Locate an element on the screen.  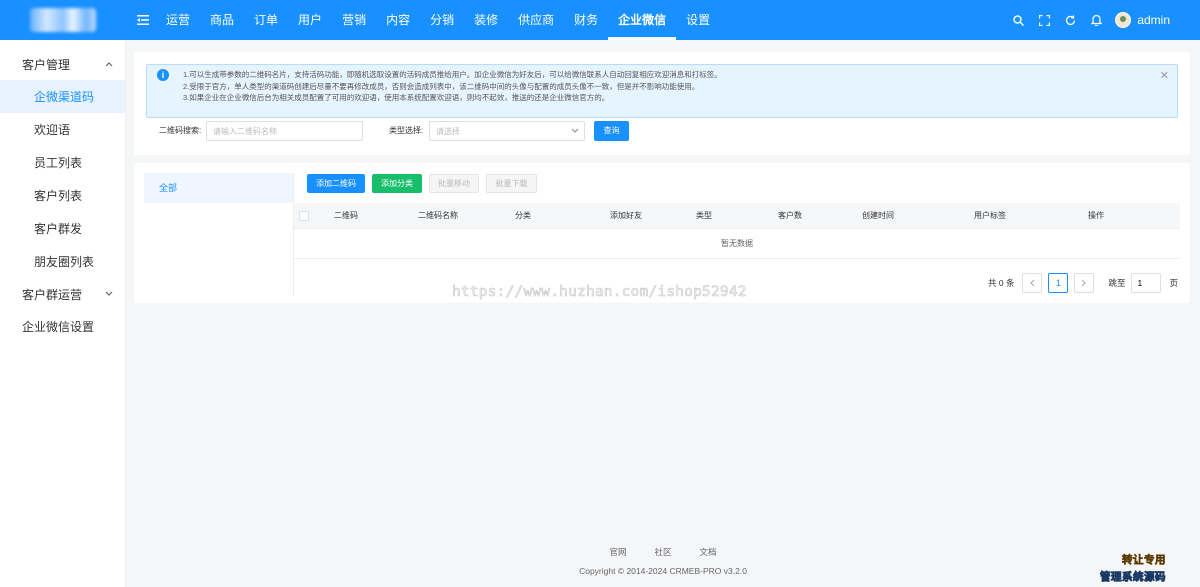
nav-item: 运营 is located at coordinates (178, 20).